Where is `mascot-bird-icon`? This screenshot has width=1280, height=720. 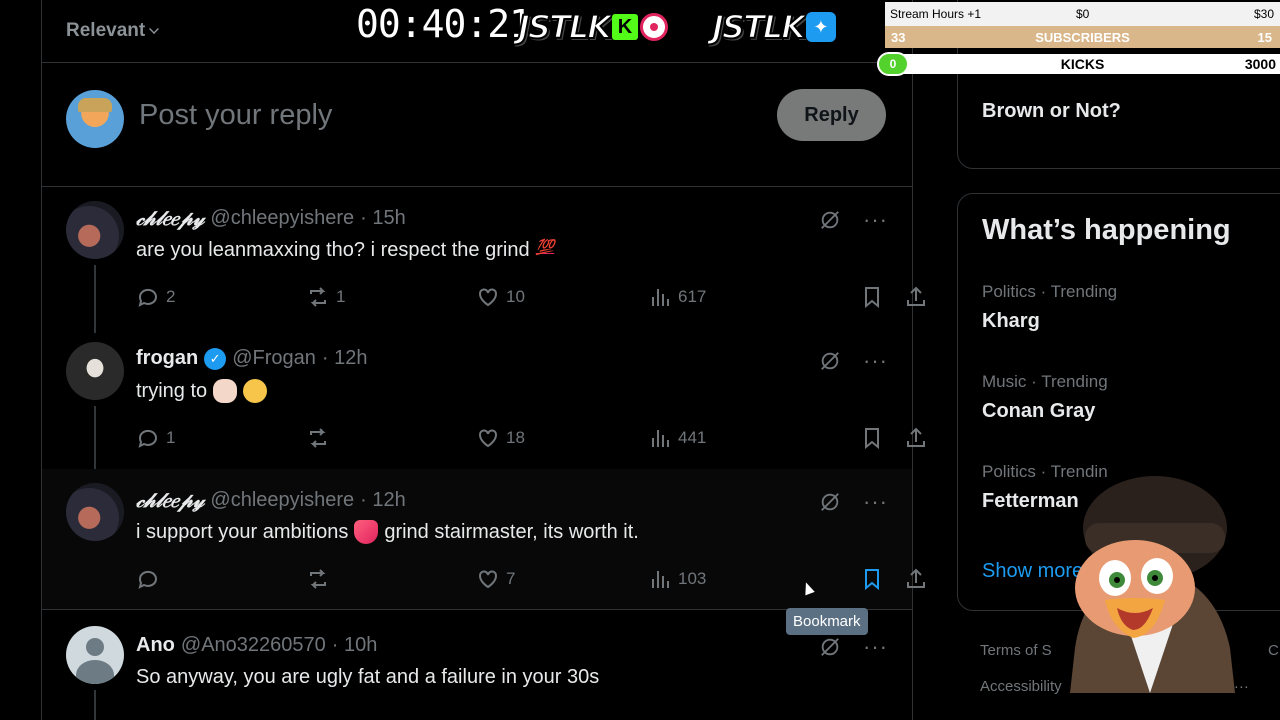 mascot-bird-icon is located at coordinates (1152, 584).